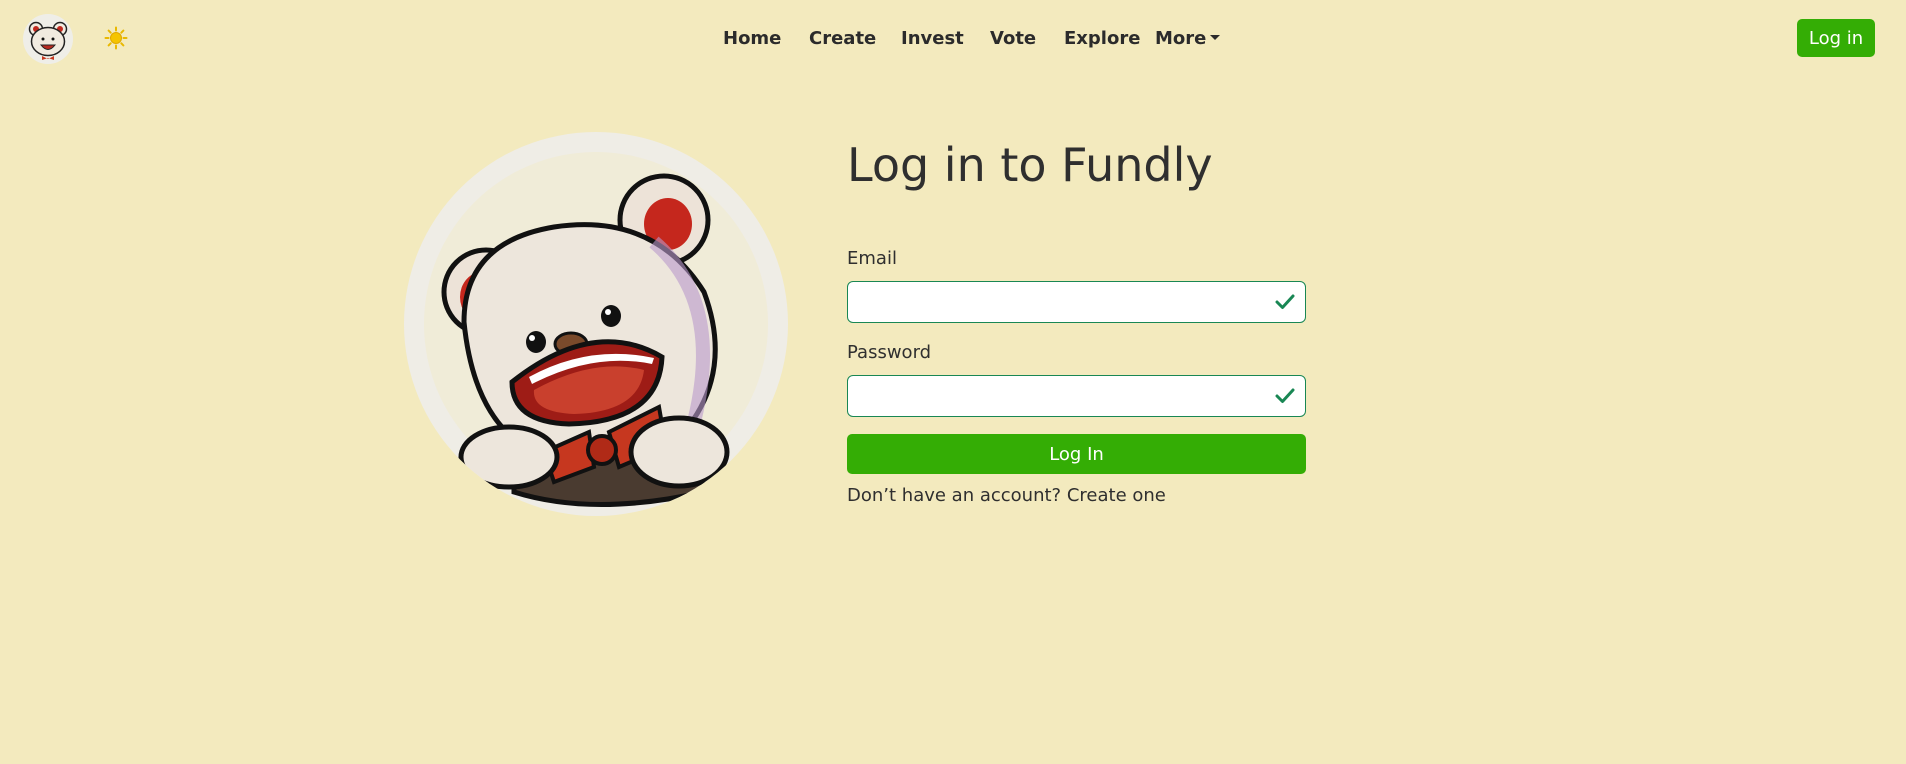 The width and height of the screenshot is (1906, 764). I want to click on caret-down-icon, so click(1215, 37).